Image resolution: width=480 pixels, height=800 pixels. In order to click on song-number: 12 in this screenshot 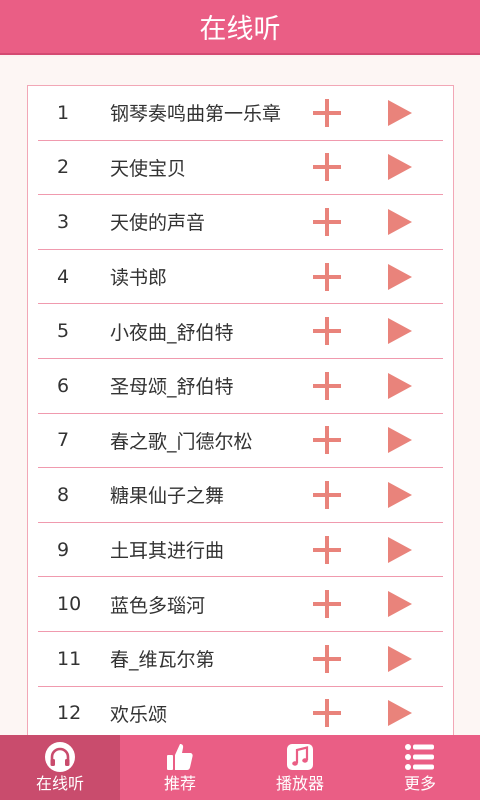, I will do `click(69, 713)`.